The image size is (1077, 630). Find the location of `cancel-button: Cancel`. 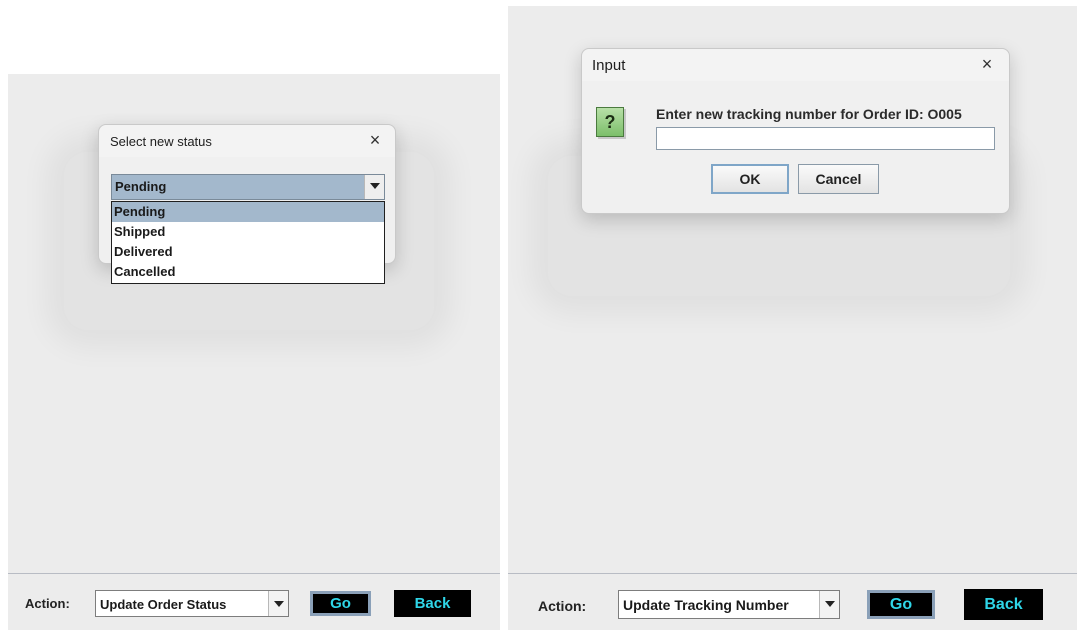

cancel-button: Cancel is located at coordinates (838, 179).